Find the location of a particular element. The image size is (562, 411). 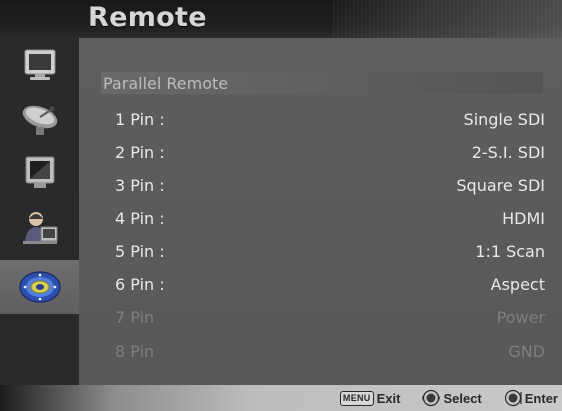

select-hint: Select is located at coordinates (452, 398).